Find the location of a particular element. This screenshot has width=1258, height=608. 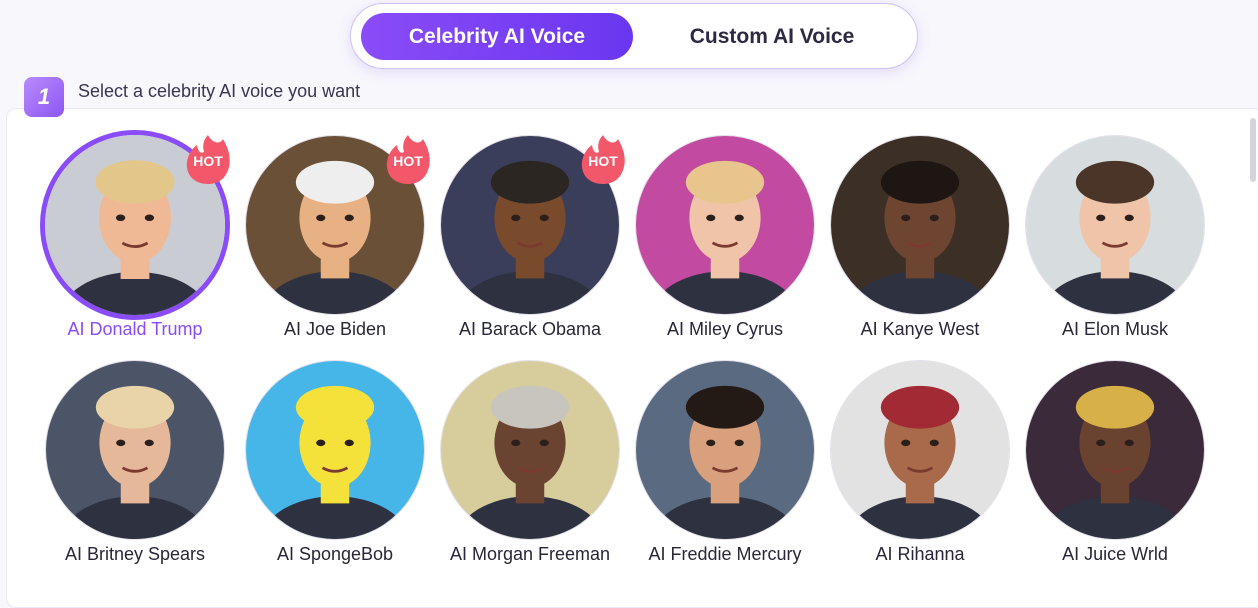

voice-type-tabs: Celebrity AI Voice Custom AI Voice is located at coordinates (634, 36).